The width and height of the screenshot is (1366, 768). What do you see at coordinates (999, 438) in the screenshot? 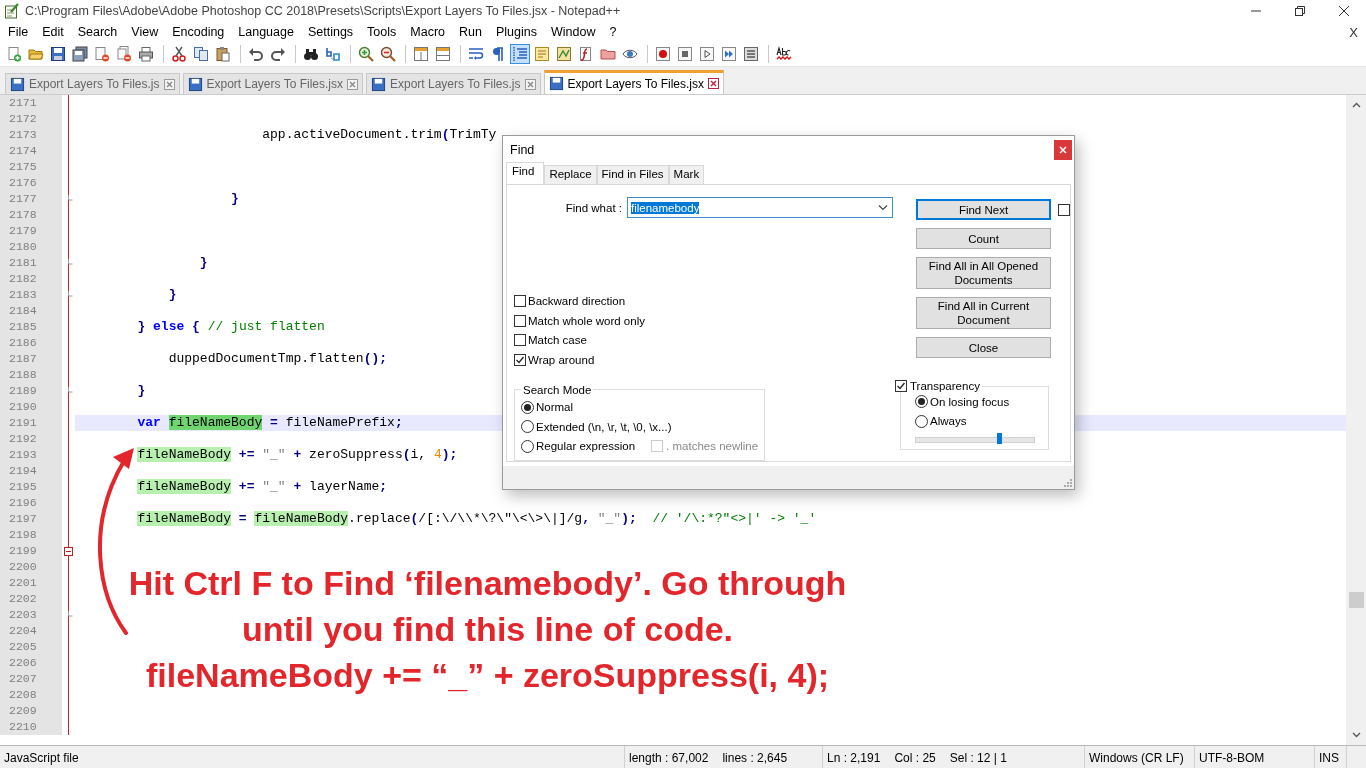
I see `slider-thumb` at bounding box center [999, 438].